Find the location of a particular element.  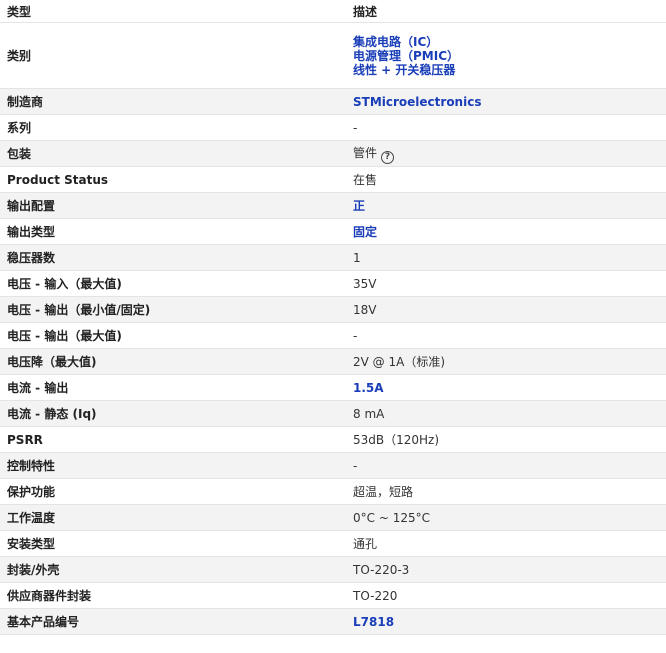

row-value: 8 mA is located at coordinates (369, 413).